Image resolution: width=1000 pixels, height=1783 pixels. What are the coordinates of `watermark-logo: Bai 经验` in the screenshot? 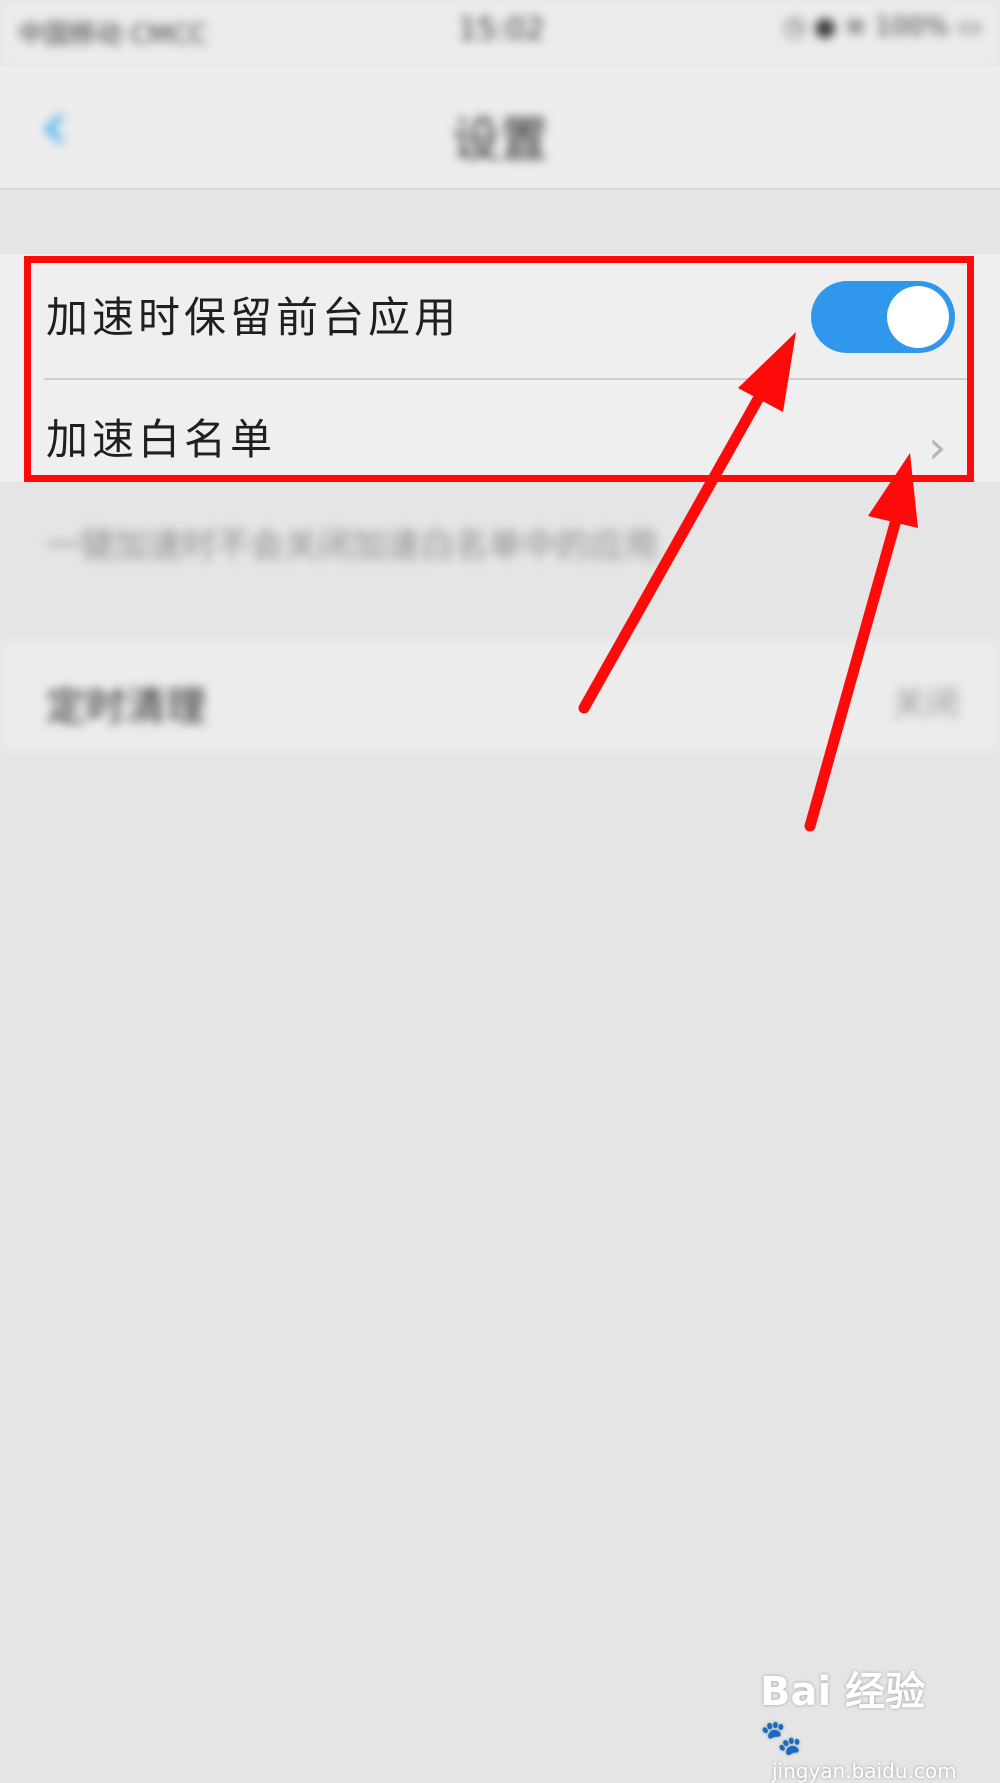 It's located at (843, 1692).